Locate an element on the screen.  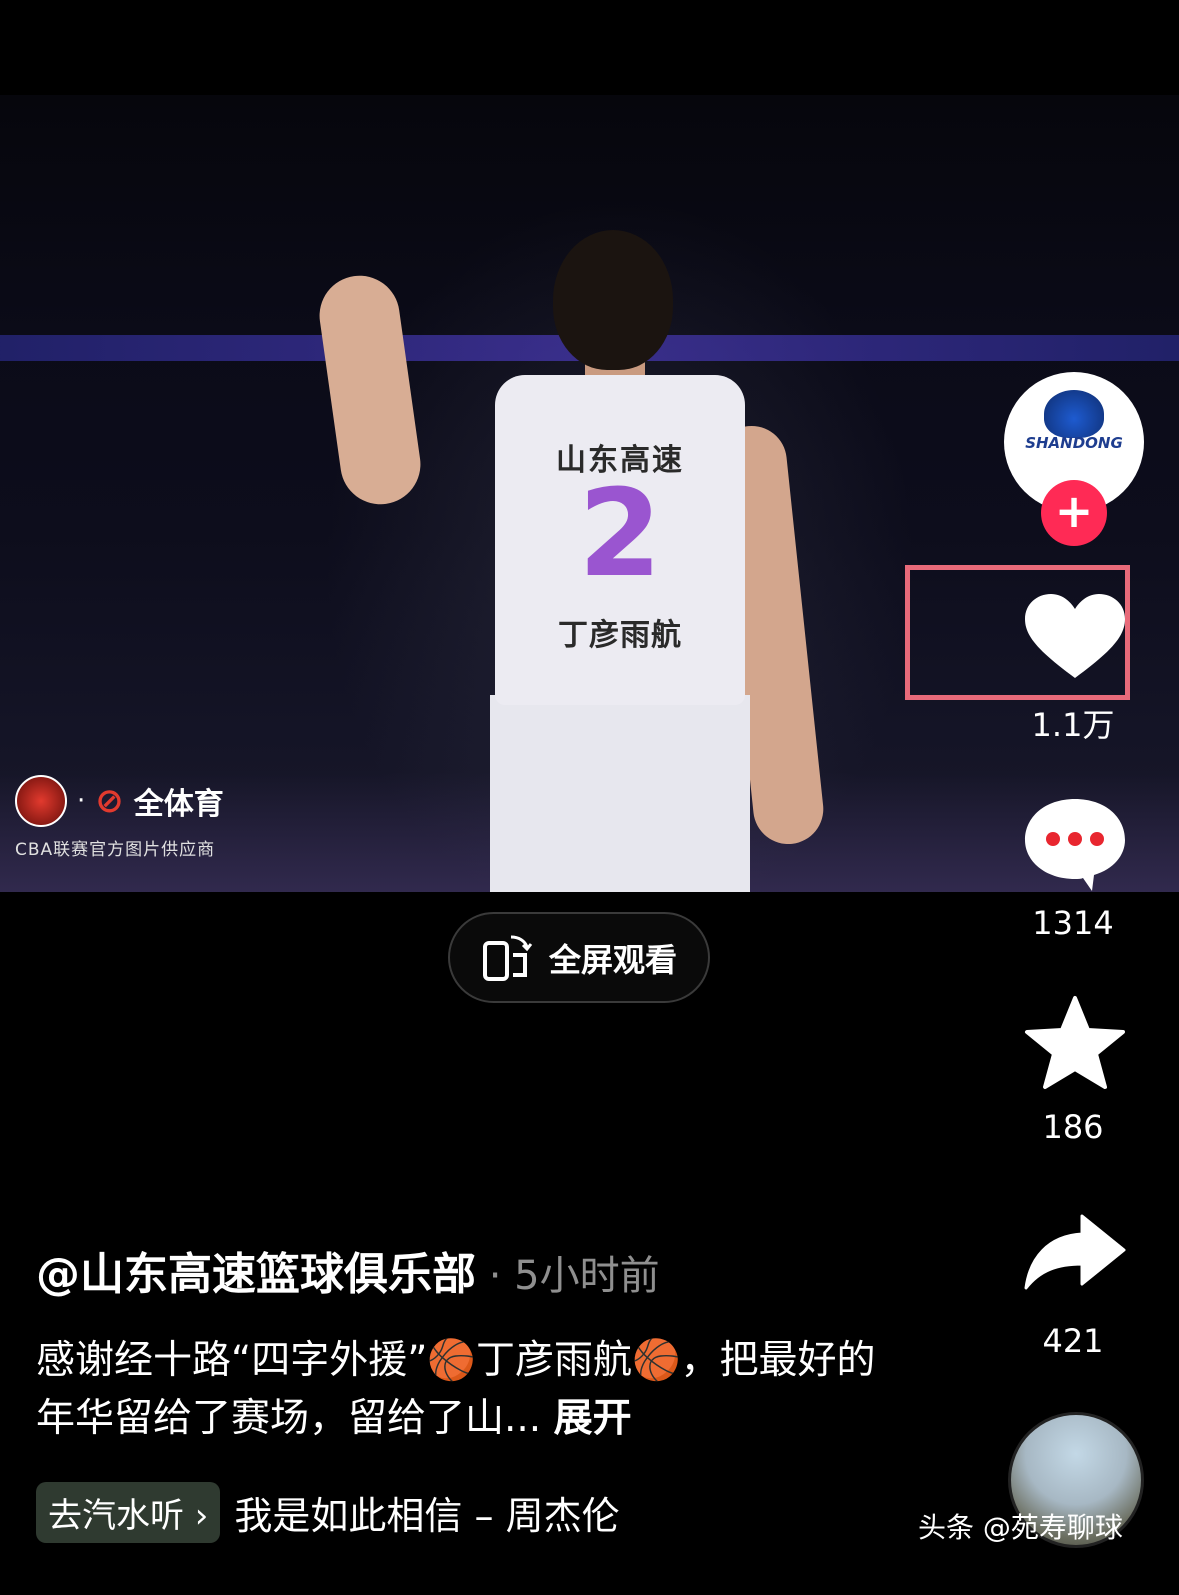
player-arm-left is located at coordinates (370, 390).